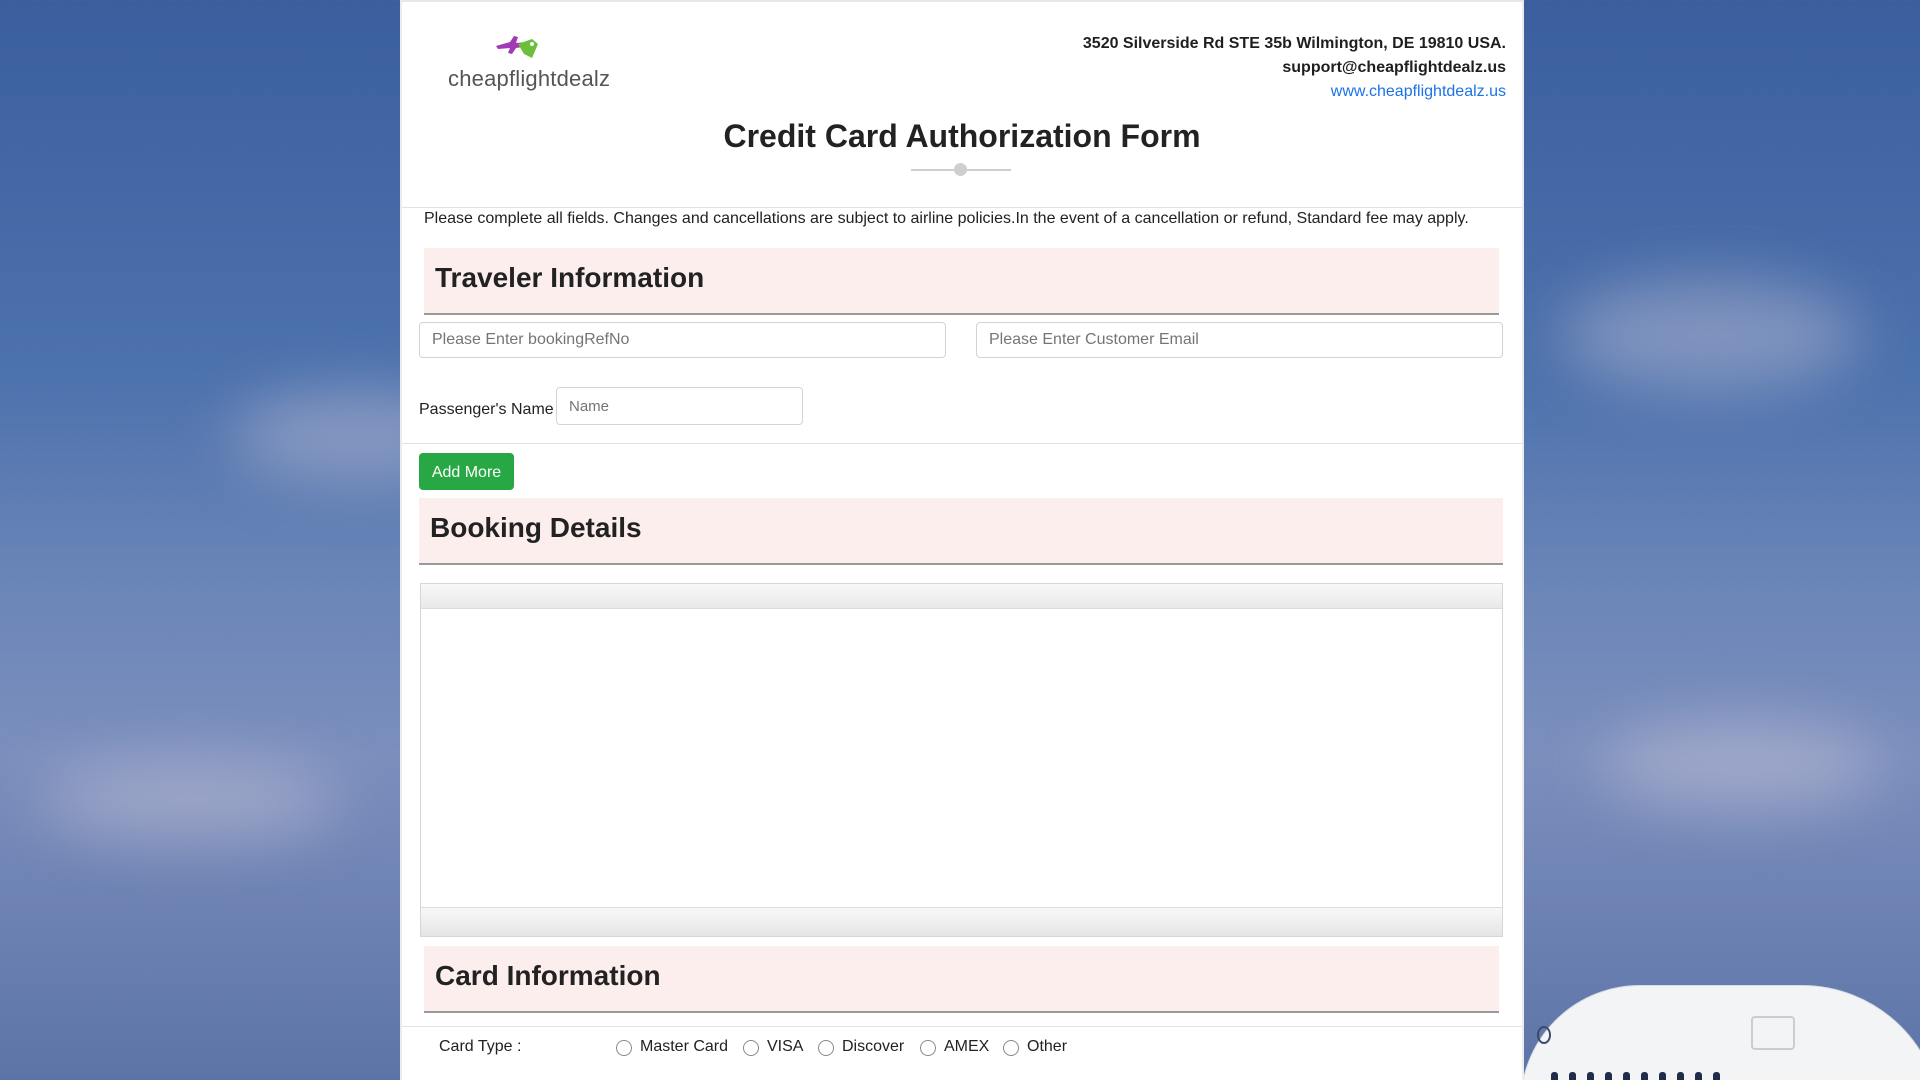 This screenshot has width=1920, height=1080. What do you see at coordinates (785, 1047) in the screenshot?
I see `card-type-visa-label: VISA` at bounding box center [785, 1047].